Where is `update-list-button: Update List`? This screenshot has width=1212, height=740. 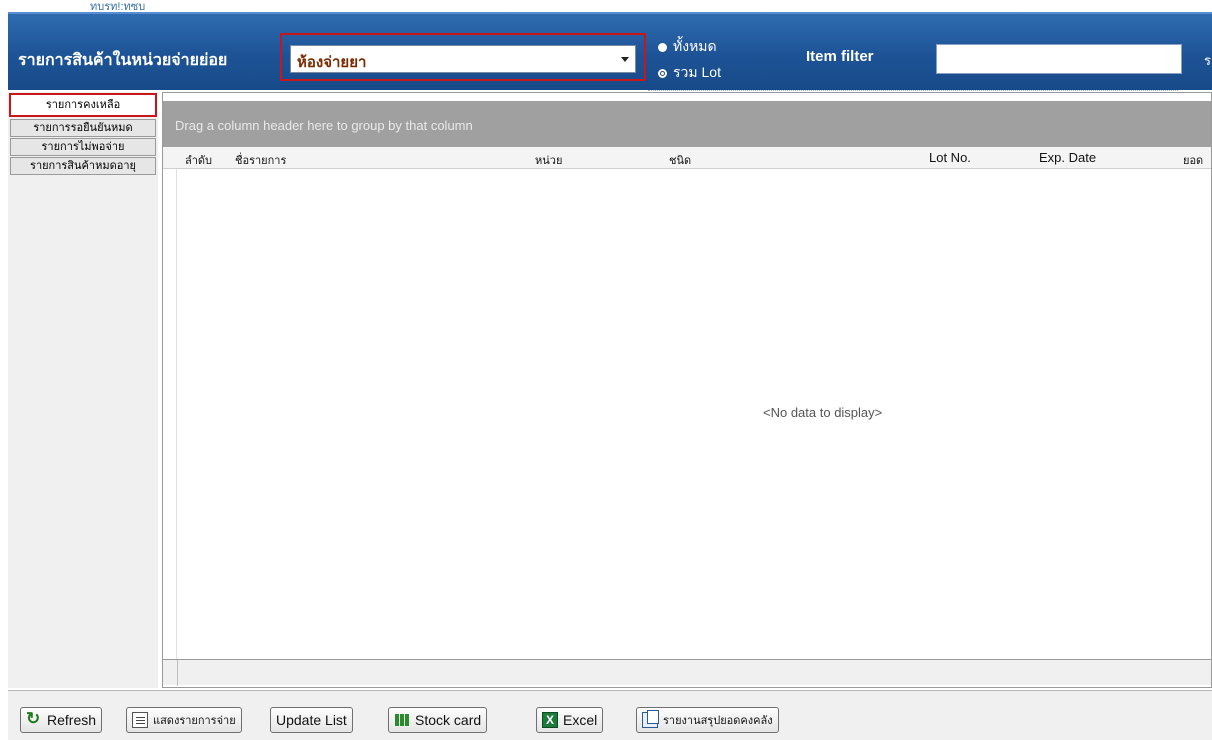
update-list-button: Update List is located at coordinates (311, 720).